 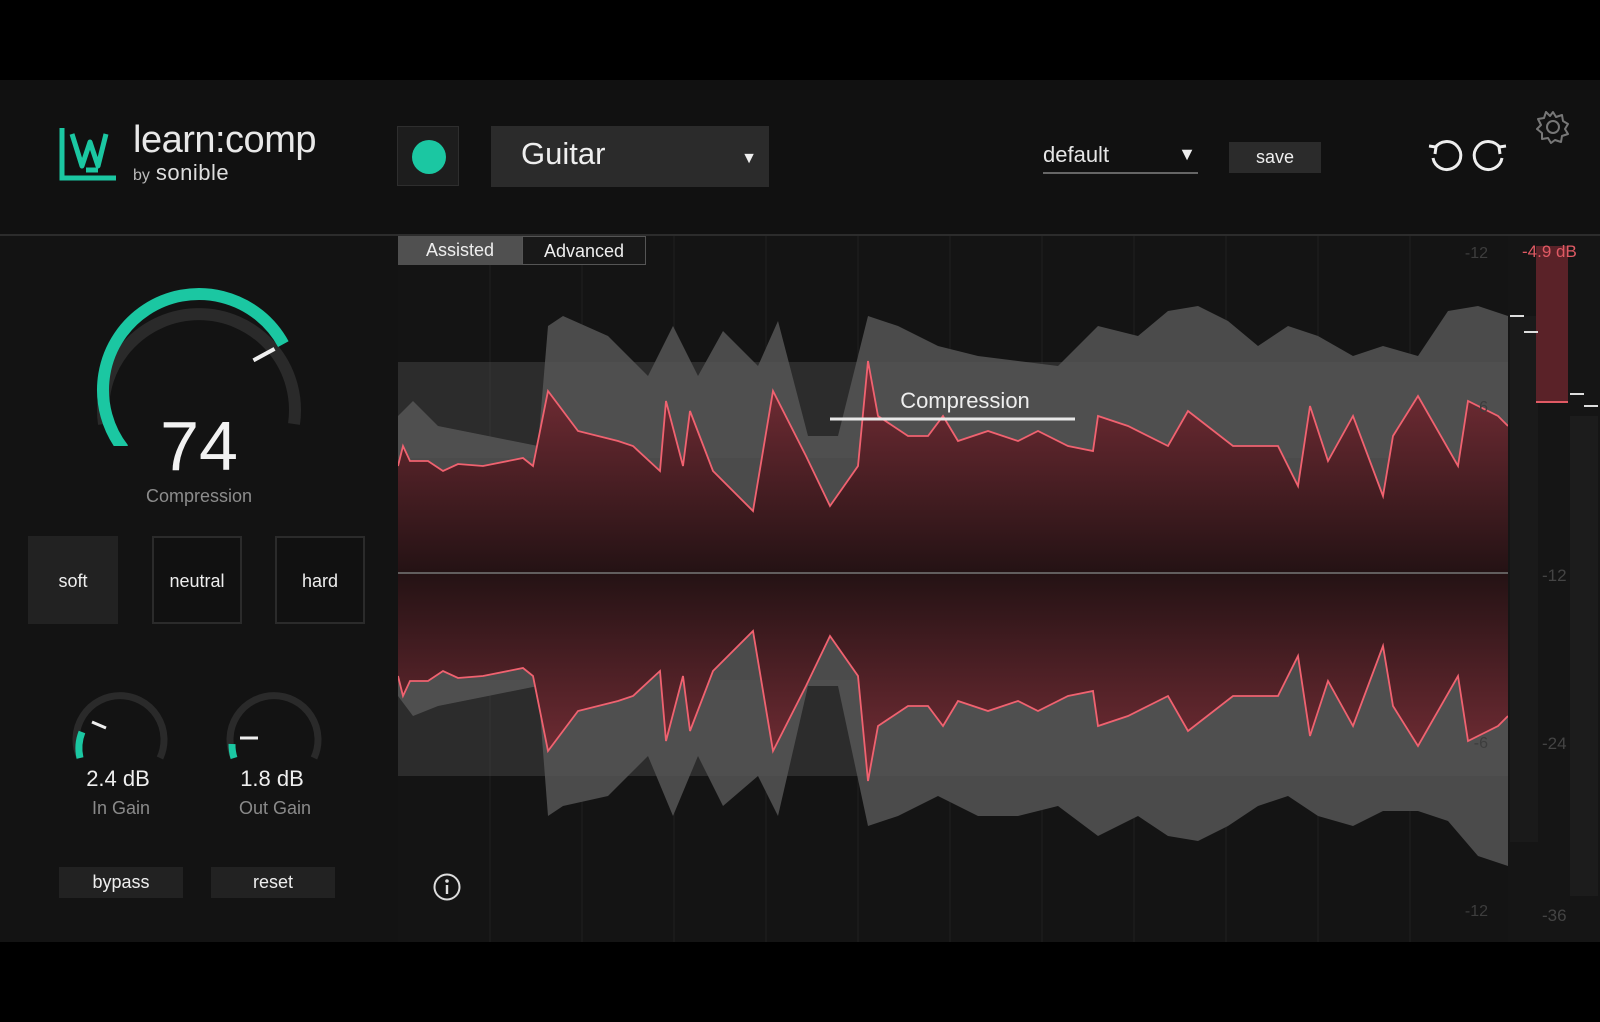 I want to click on preset-dropdown: default ▼, so click(x=1120, y=155).